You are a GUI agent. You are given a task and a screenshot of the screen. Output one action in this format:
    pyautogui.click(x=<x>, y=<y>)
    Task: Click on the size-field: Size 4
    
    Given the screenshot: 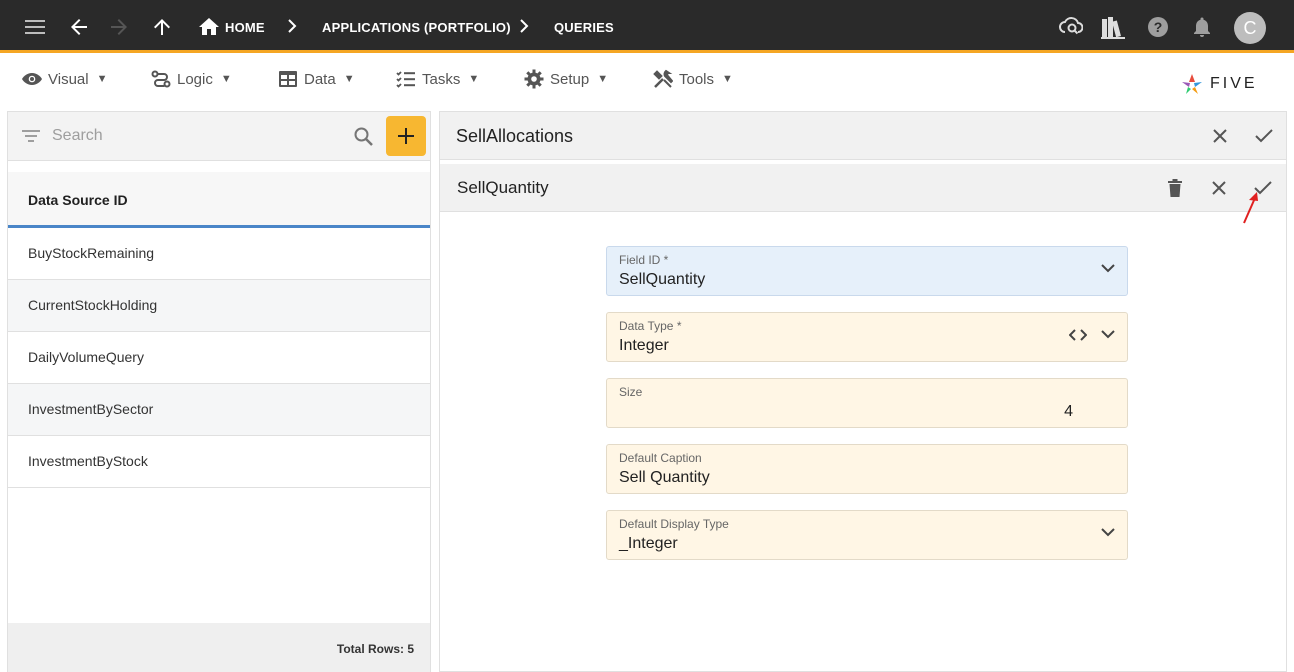 What is the action you would take?
    pyautogui.click(x=867, y=403)
    